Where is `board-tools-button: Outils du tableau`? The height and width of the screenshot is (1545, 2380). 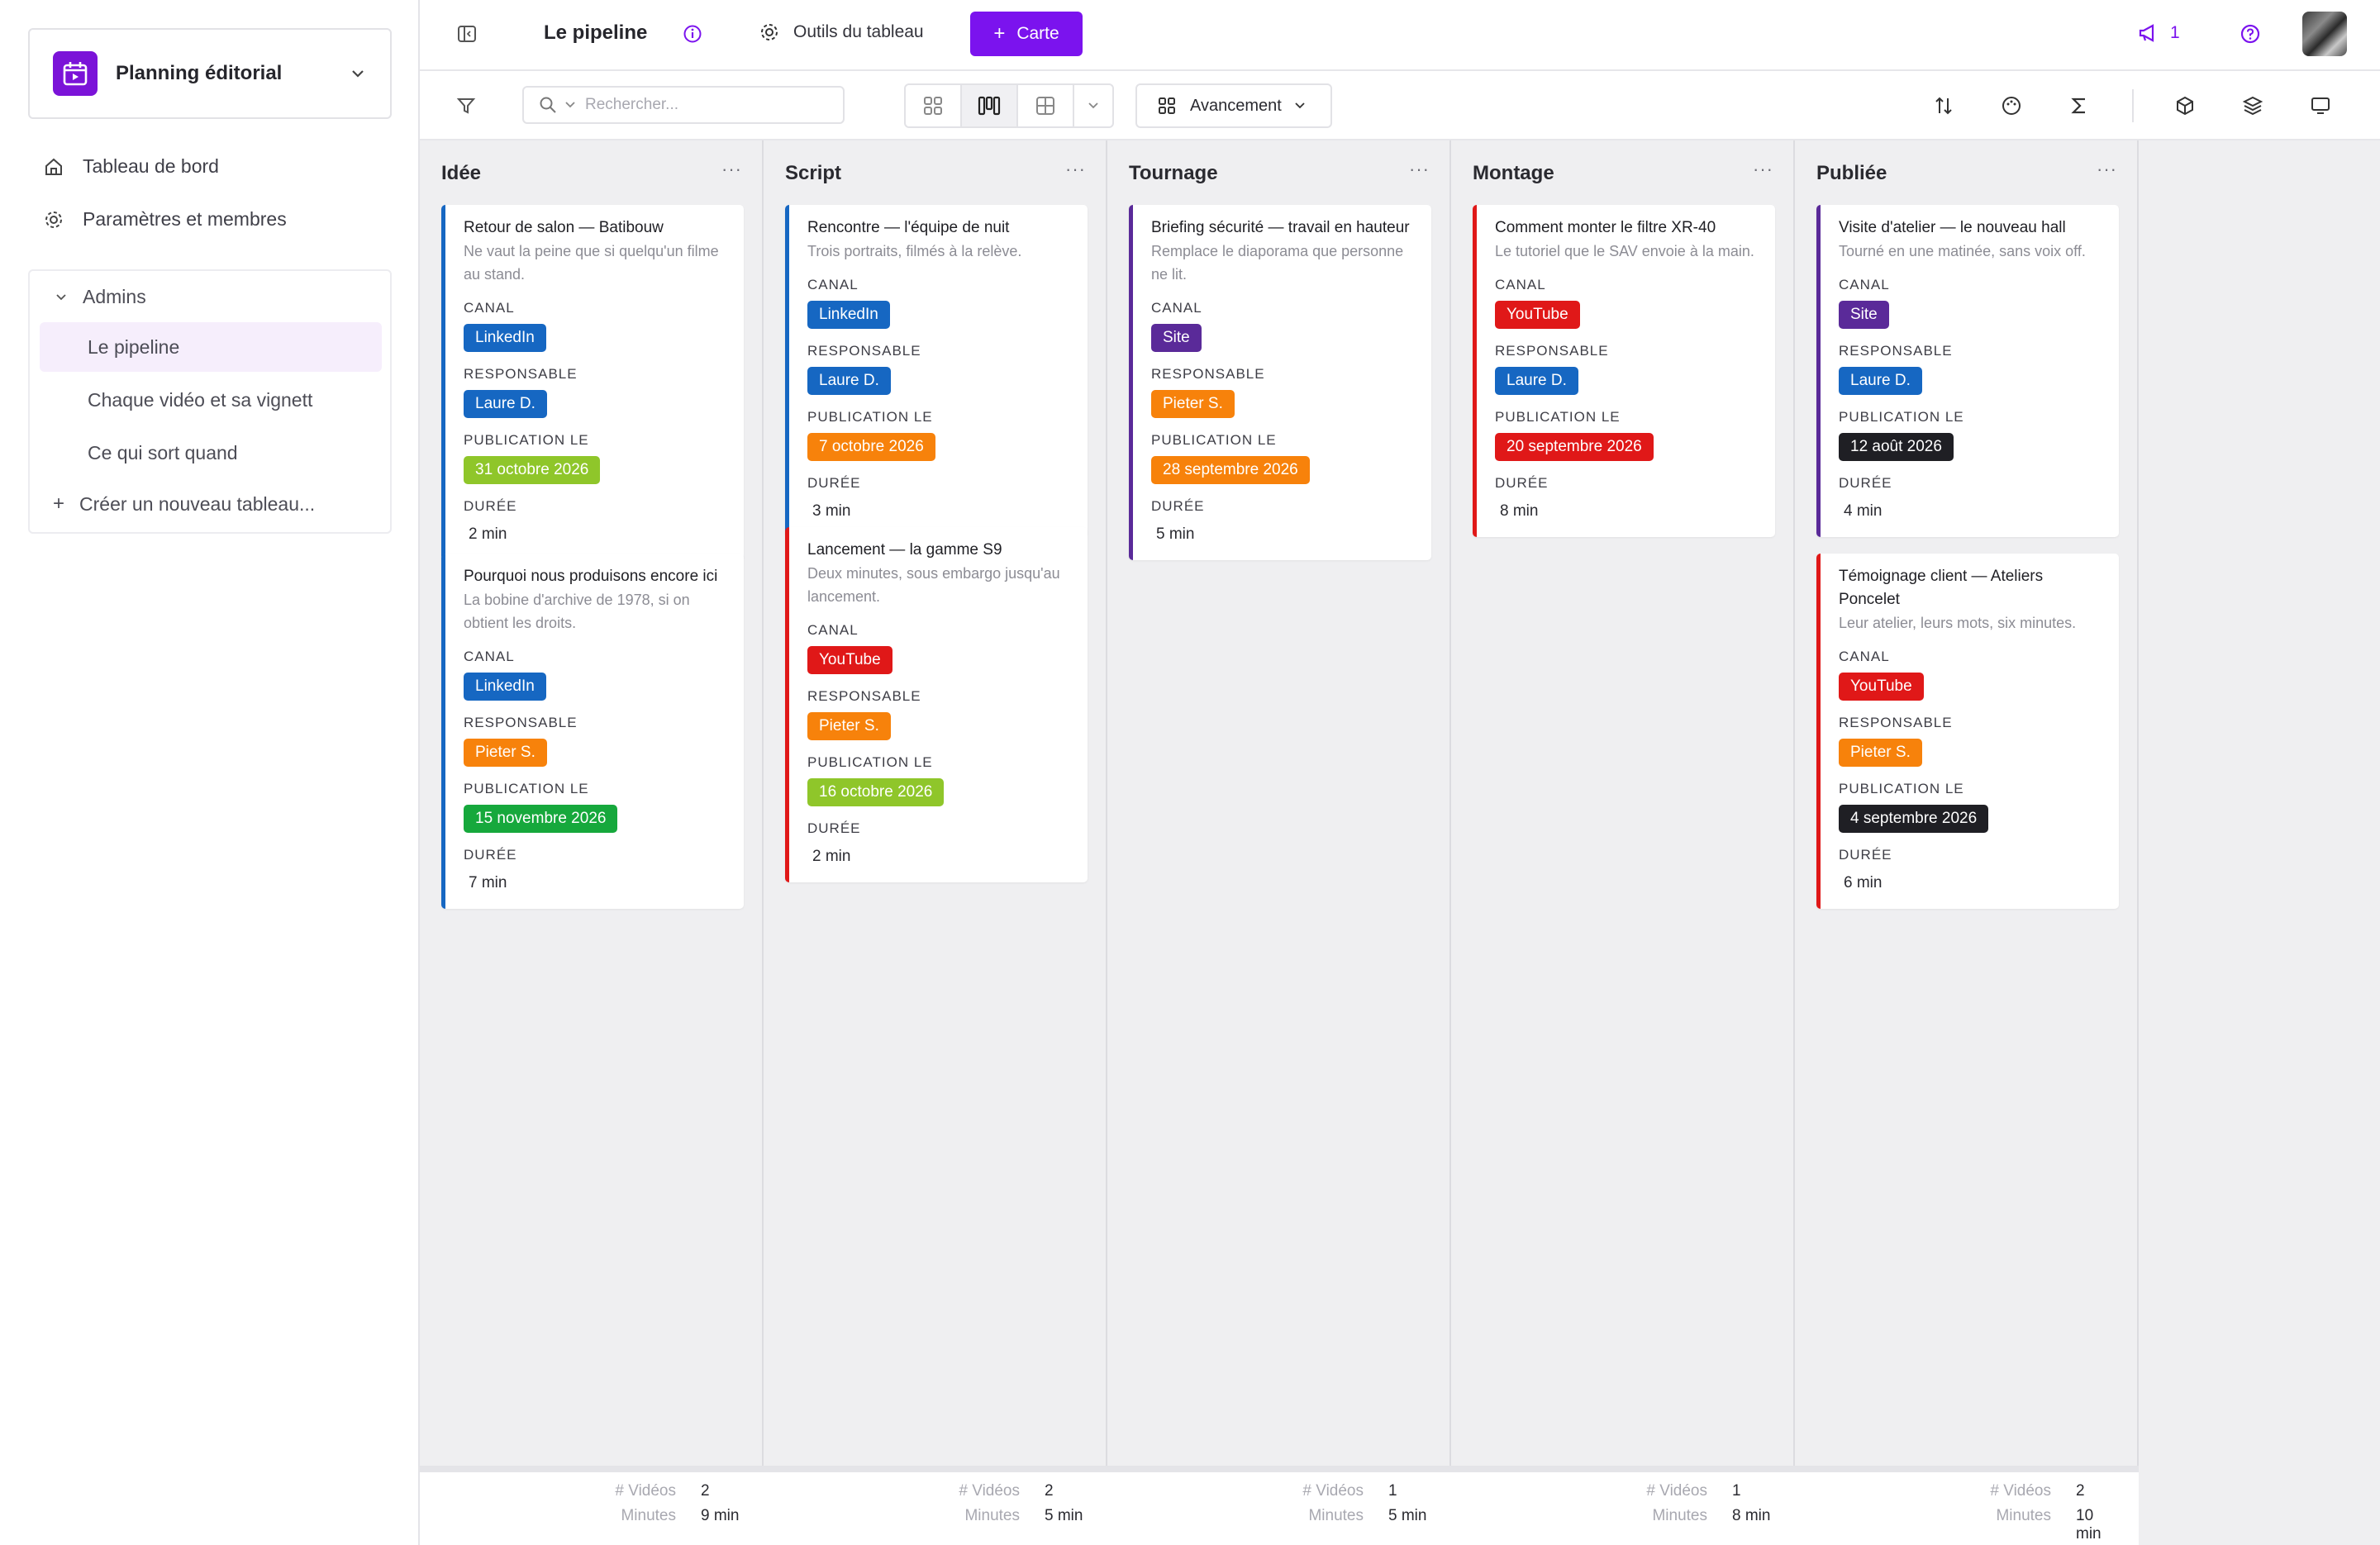
board-tools-button: Outils du tableau is located at coordinates (841, 32).